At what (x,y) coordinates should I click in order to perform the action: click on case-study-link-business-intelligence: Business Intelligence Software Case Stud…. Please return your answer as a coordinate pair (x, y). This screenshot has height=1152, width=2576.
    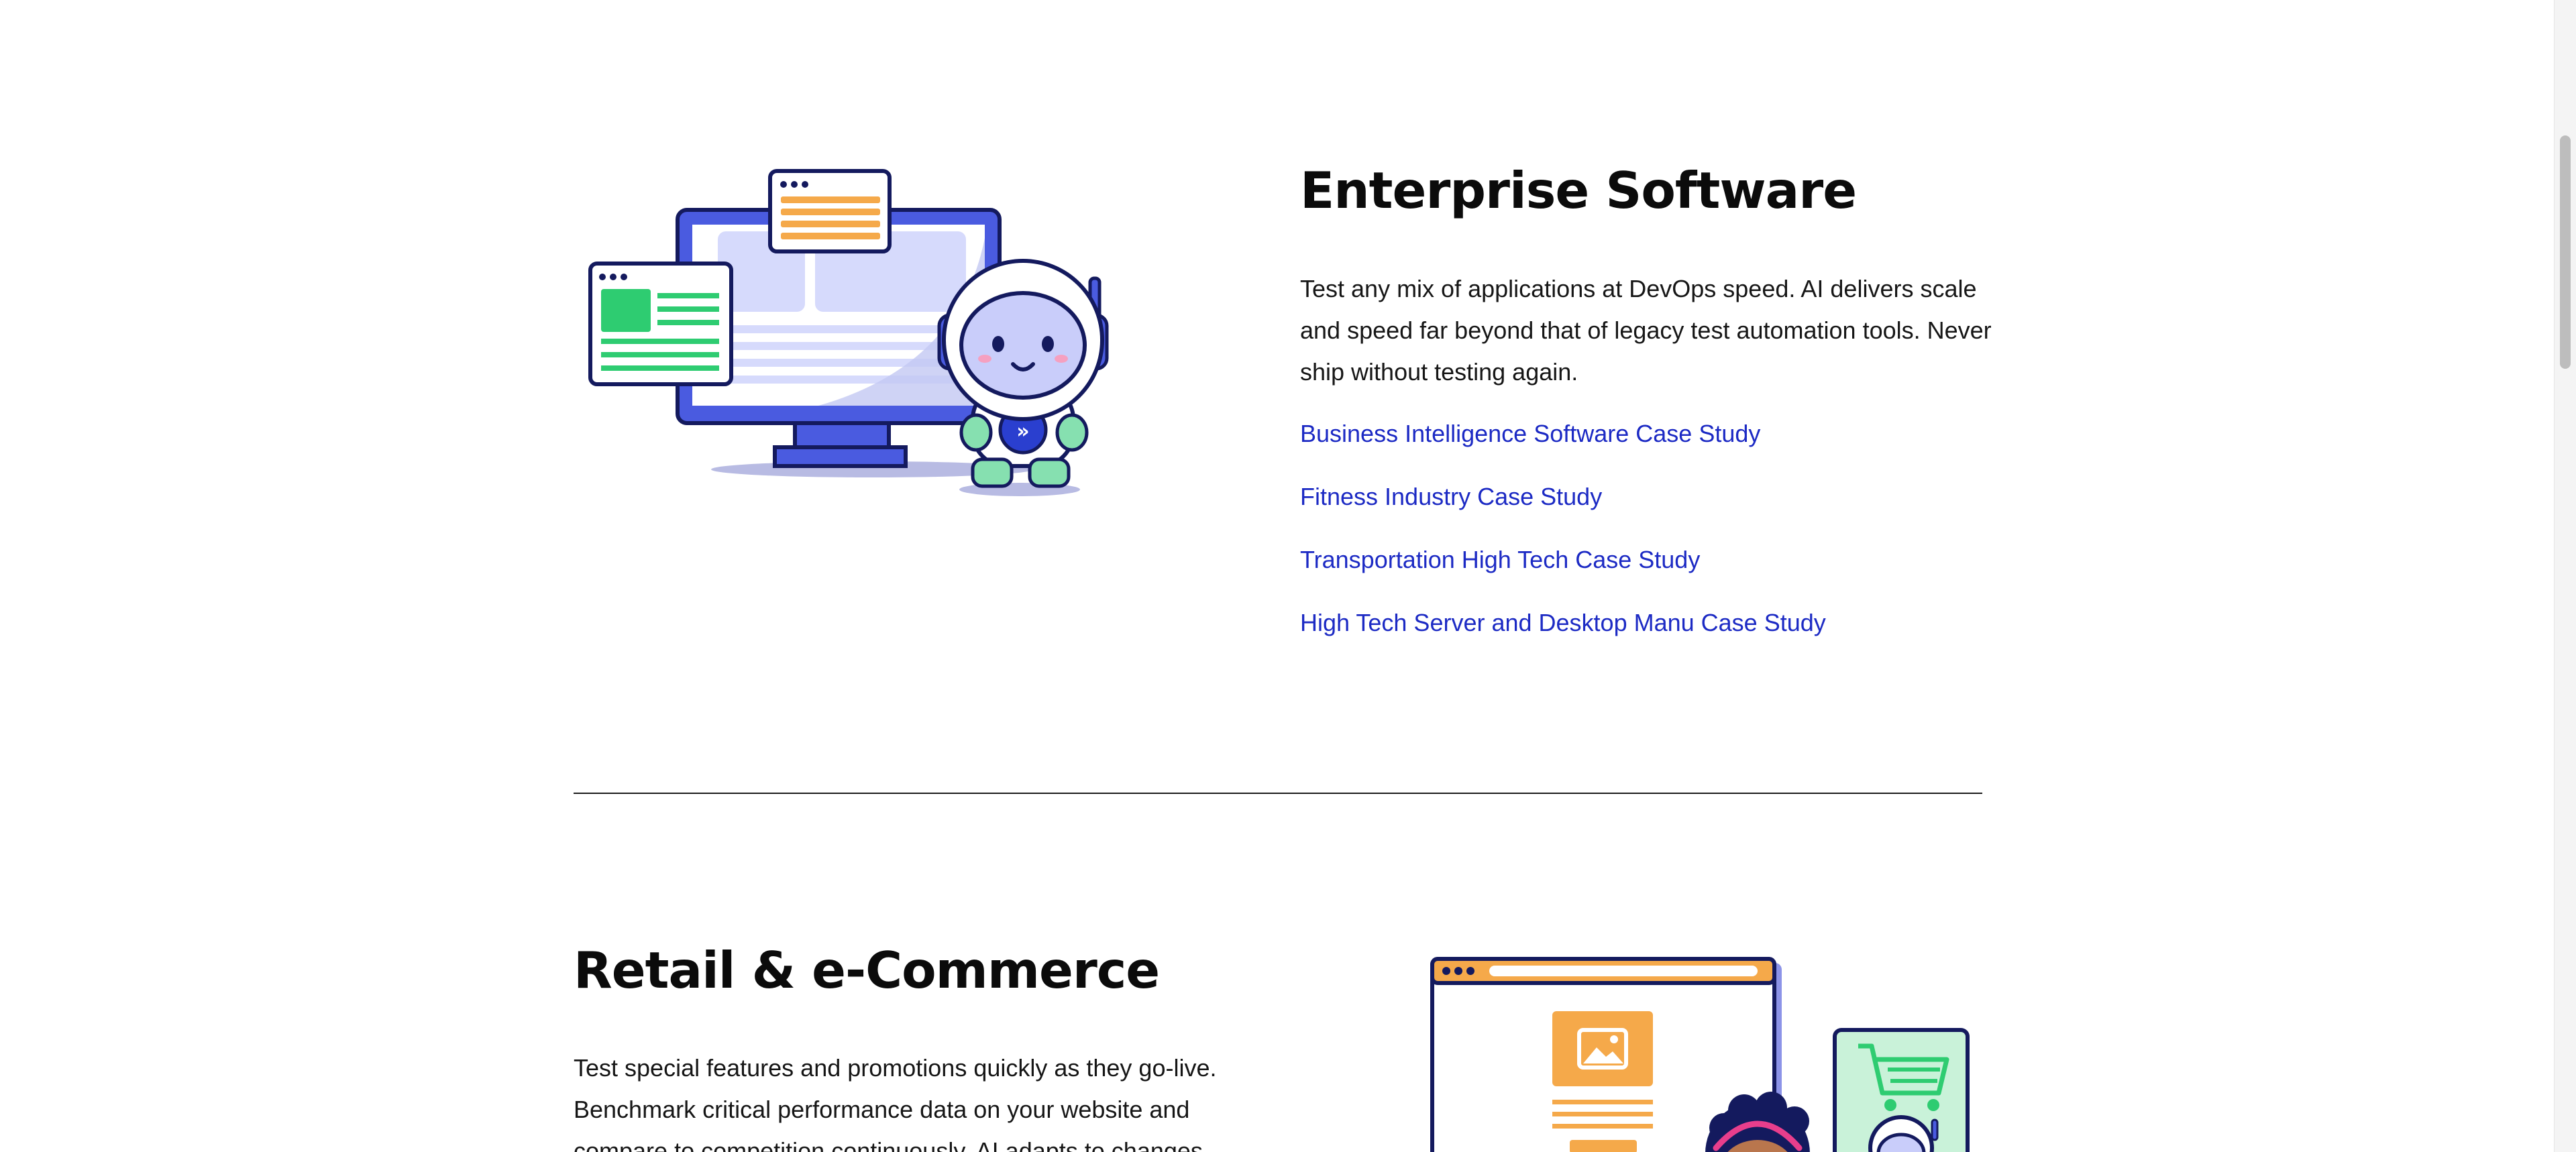
    Looking at the image, I should click on (1530, 434).